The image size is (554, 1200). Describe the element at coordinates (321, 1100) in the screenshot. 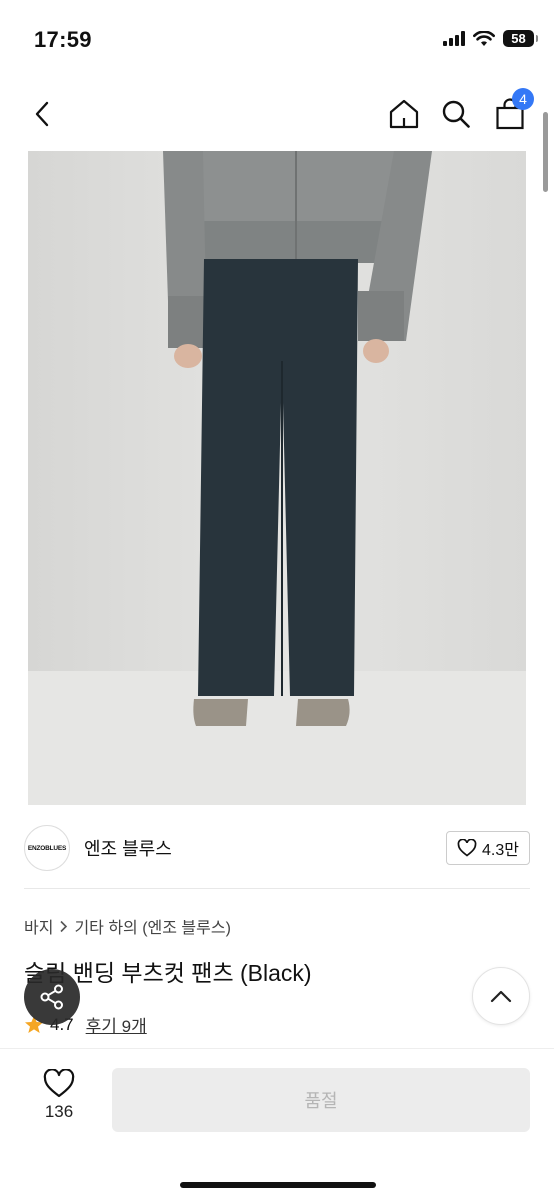

I see `soldout-button: 품절` at that location.